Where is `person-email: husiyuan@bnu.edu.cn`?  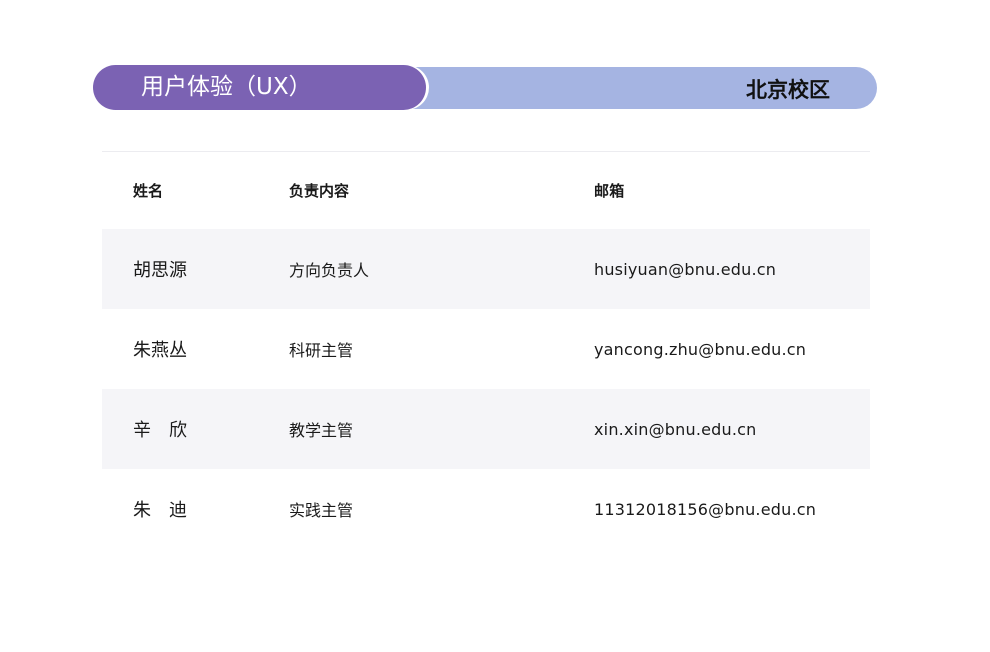
person-email: husiyuan@bnu.edu.cn is located at coordinates (685, 269).